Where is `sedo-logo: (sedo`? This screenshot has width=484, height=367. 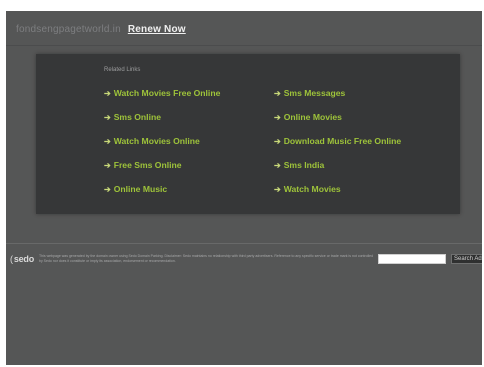
sedo-logo: (sedo is located at coordinates (22, 259).